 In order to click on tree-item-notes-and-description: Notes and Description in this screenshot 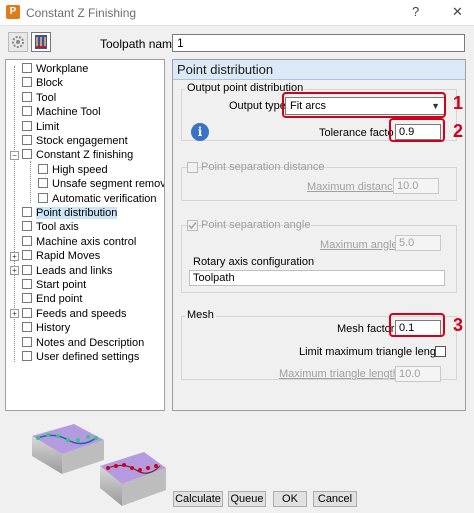, I will do `click(83, 343)`.